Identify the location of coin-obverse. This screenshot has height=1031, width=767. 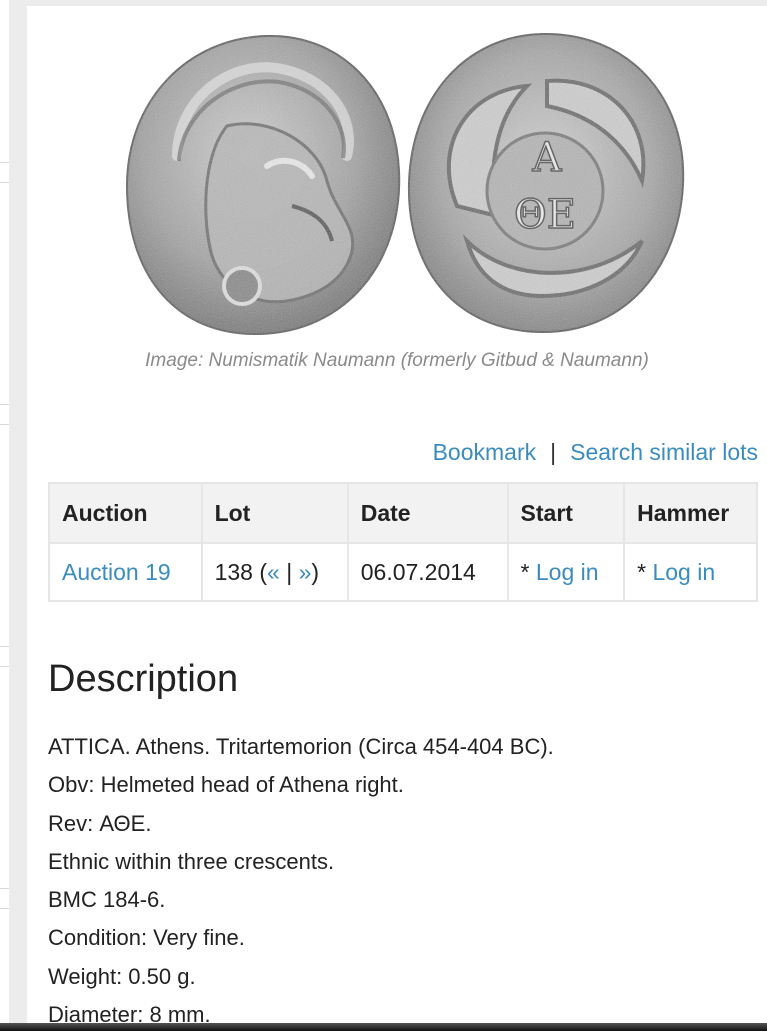
(263, 185).